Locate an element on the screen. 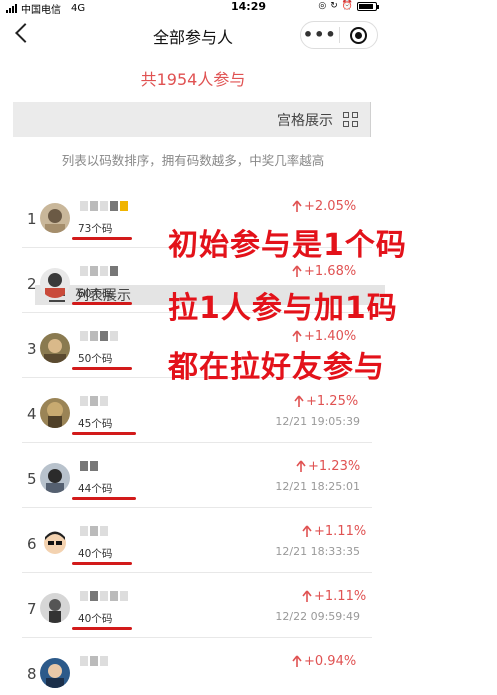  join-time: 12/22 09:59:49 is located at coordinates (317, 616).